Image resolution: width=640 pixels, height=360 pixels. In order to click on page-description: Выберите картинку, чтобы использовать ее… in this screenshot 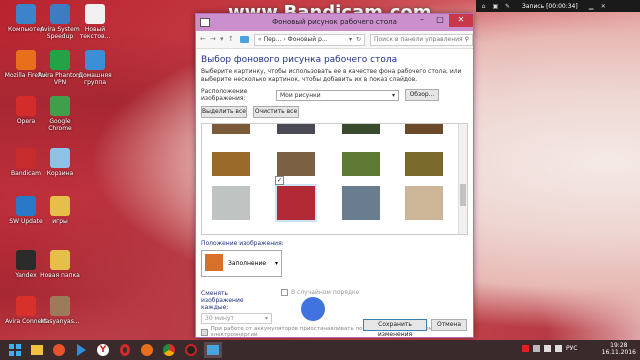, I will do `click(331, 75)`.